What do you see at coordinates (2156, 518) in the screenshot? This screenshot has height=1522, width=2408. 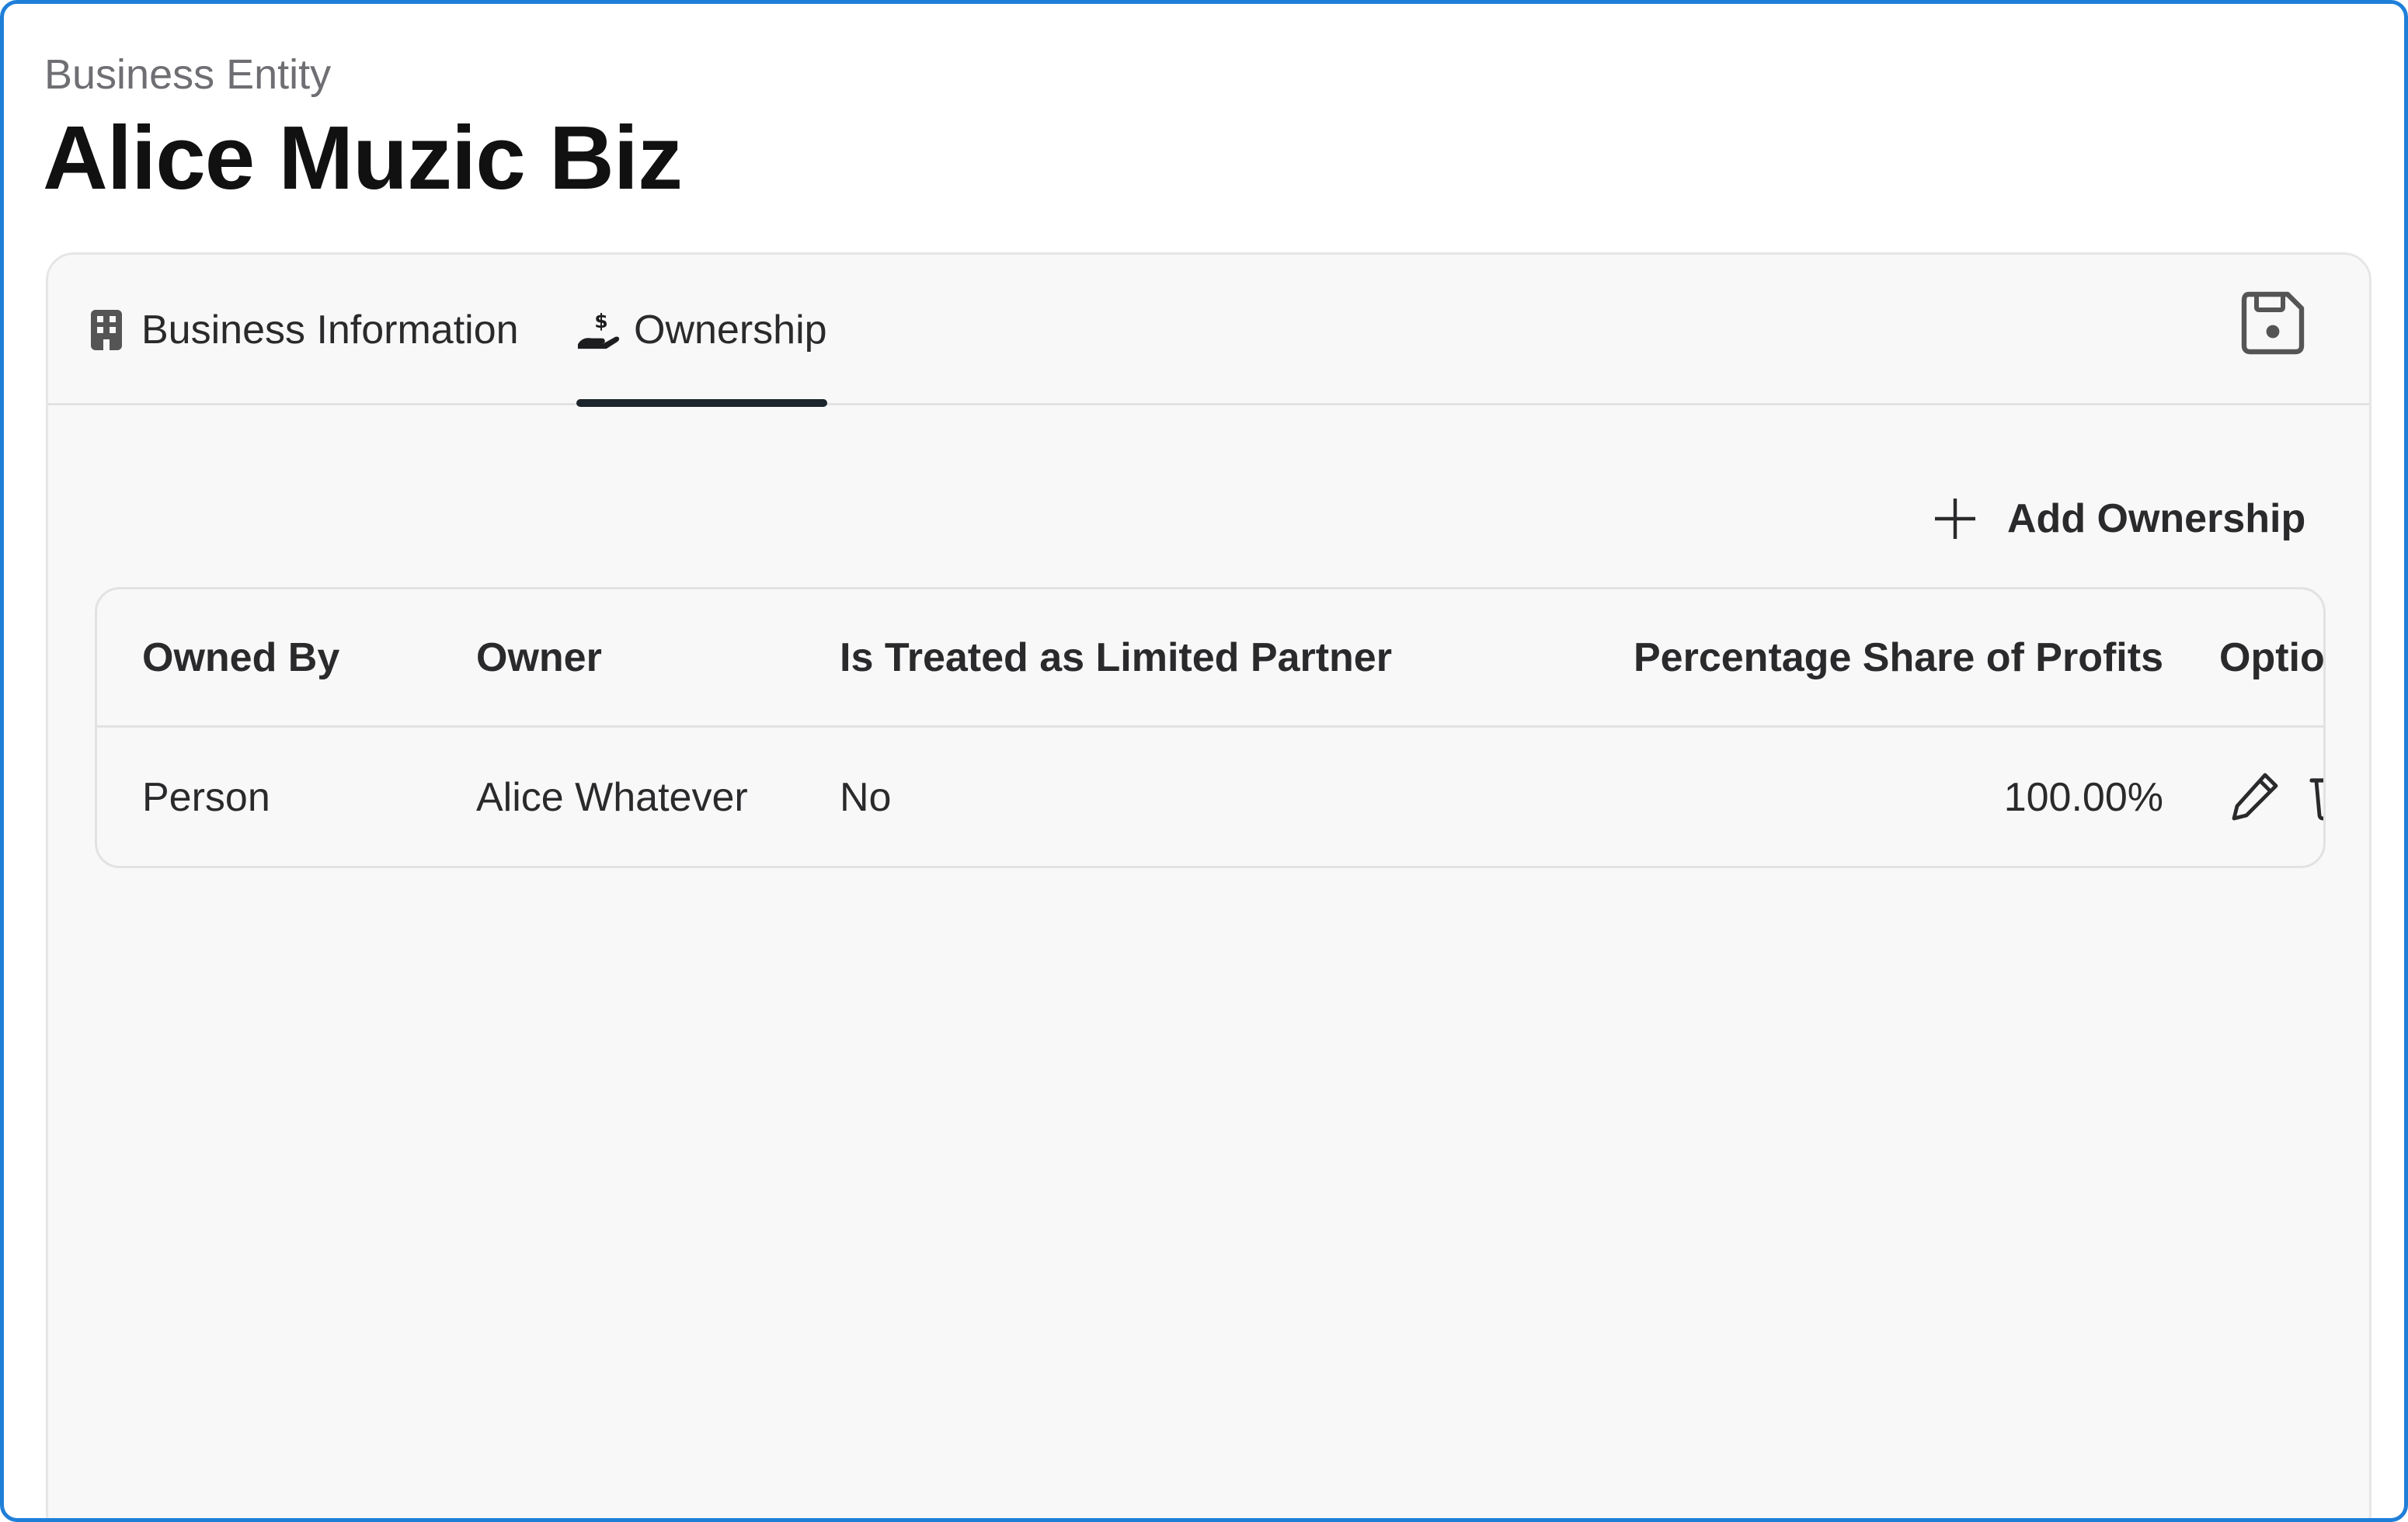 I see `add-ownership-label: Add Ownership` at bounding box center [2156, 518].